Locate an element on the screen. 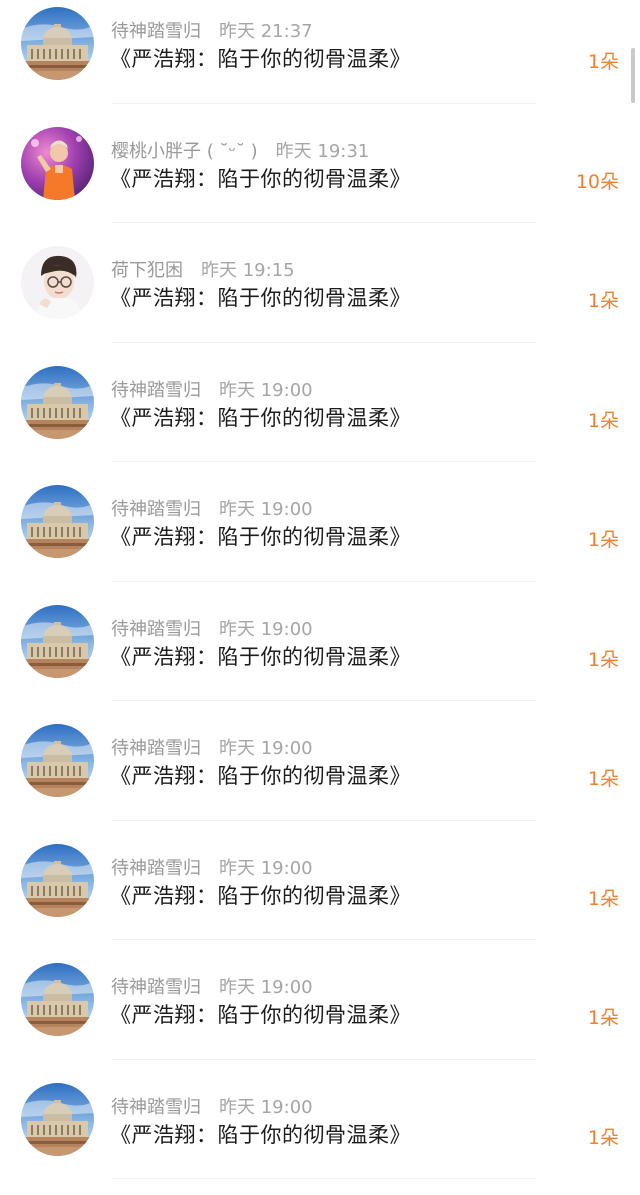 The height and width of the screenshot is (1195, 640). timestamp: 昨天 19:15 is located at coordinates (248, 270).